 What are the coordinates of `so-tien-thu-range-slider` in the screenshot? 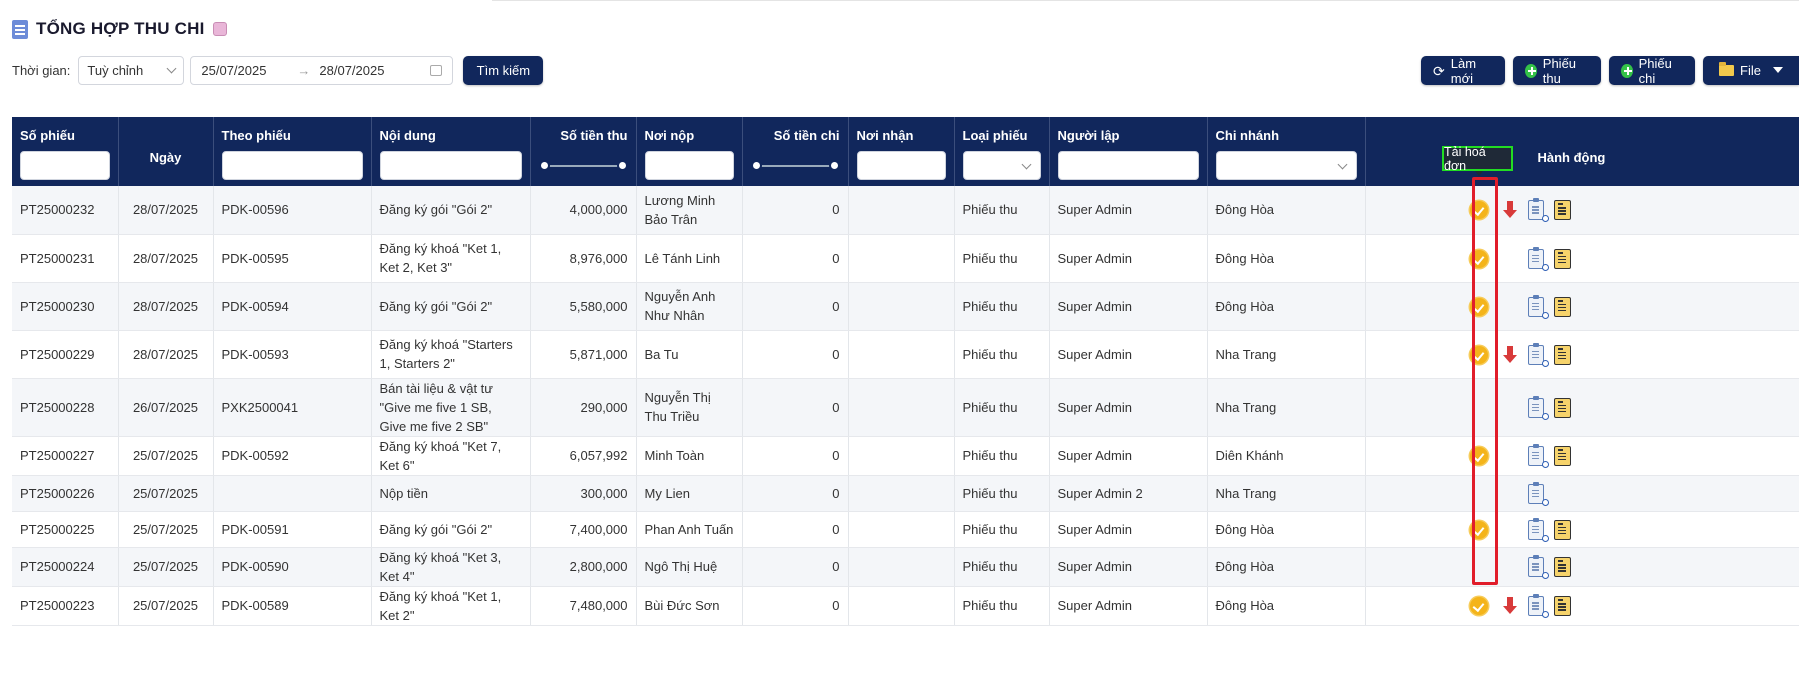 It's located at (583, 165).